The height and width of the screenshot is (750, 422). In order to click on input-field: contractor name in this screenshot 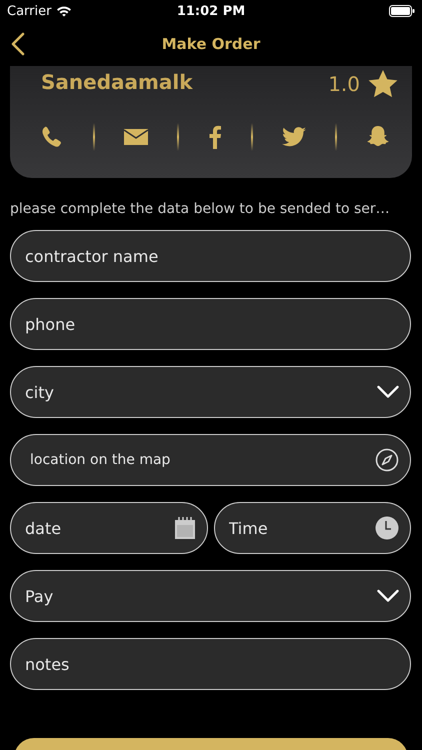, I will do `click(210, 256)`.